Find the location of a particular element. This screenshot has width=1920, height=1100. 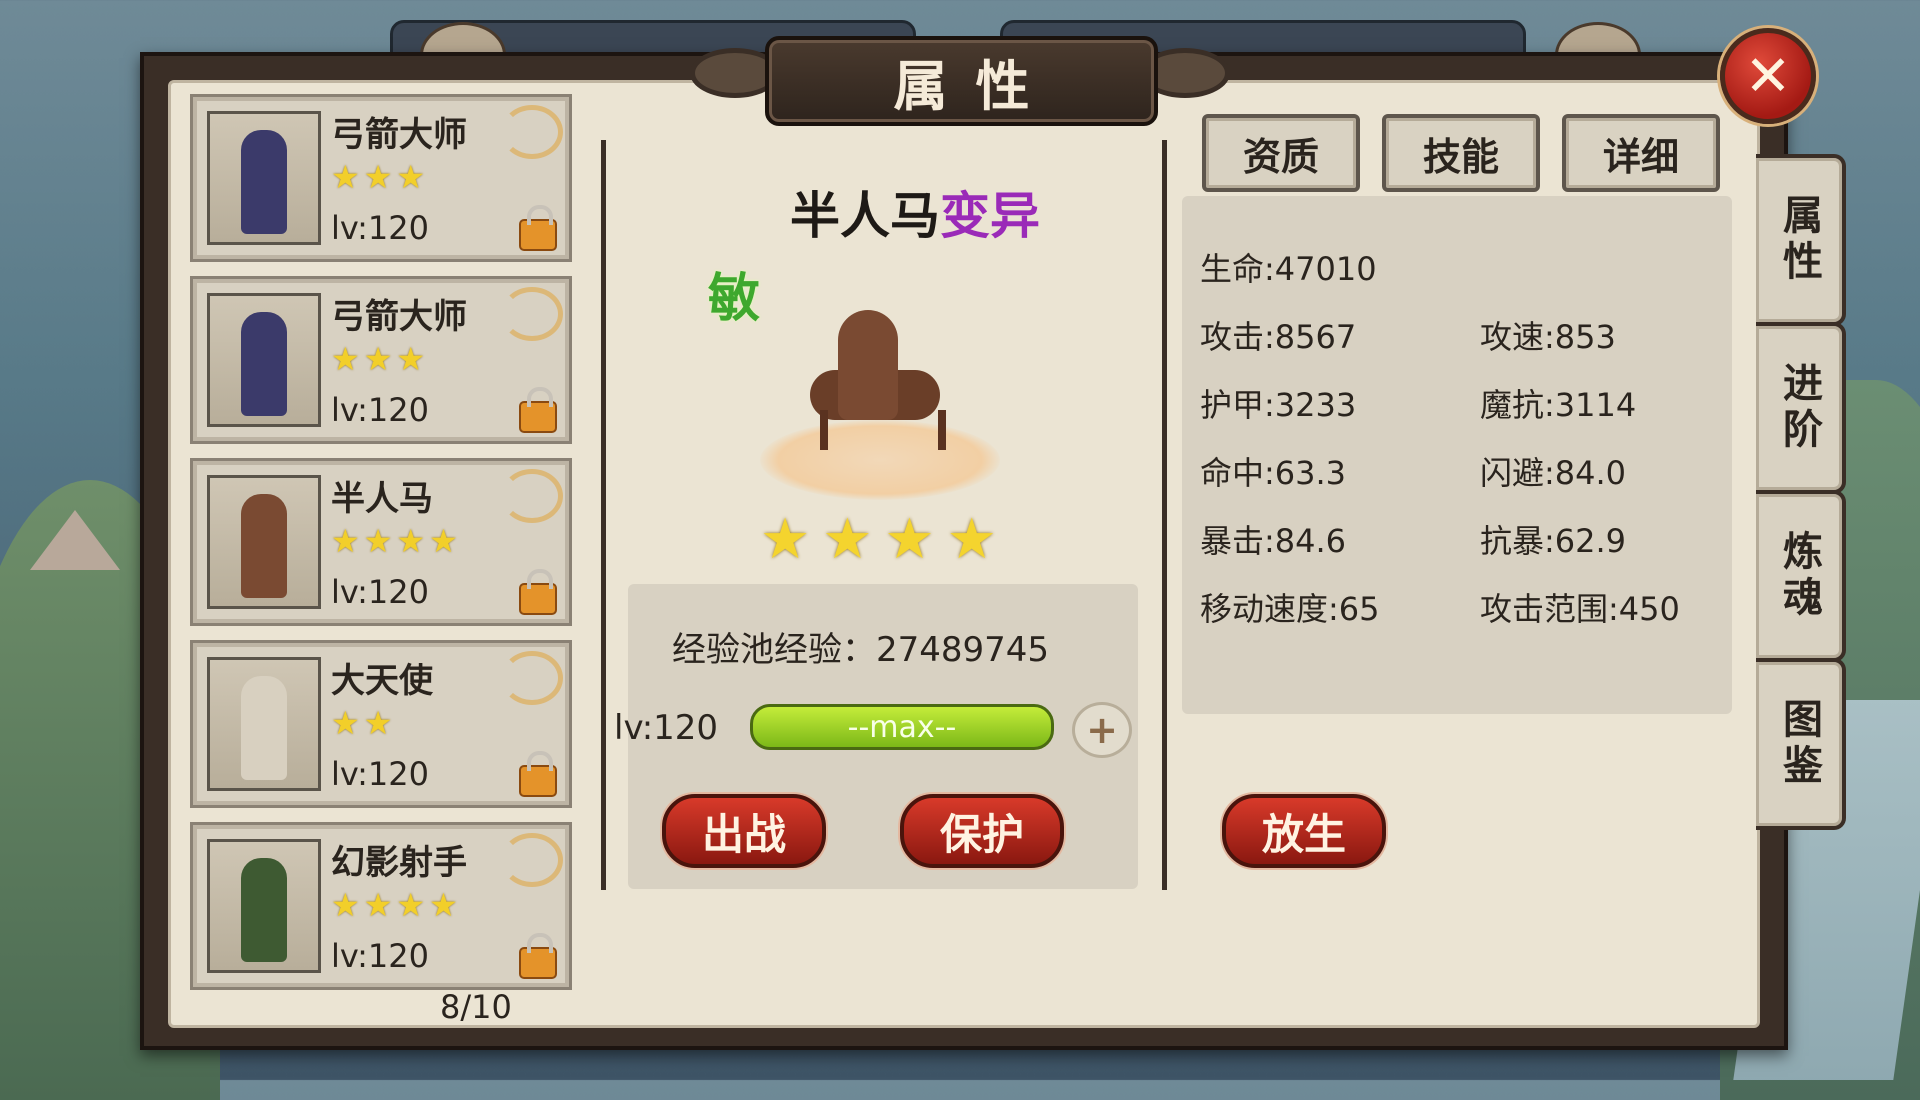

hero-card: 幻影射手 ★ ★ ★ ★ lv:120 is located at coordinates (381, 906).